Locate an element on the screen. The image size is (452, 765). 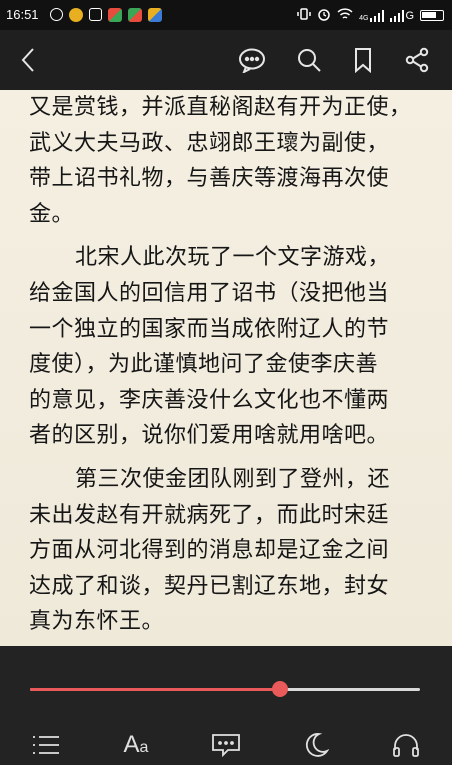
comment-bubble-icon is located at coordinates (252, 60).